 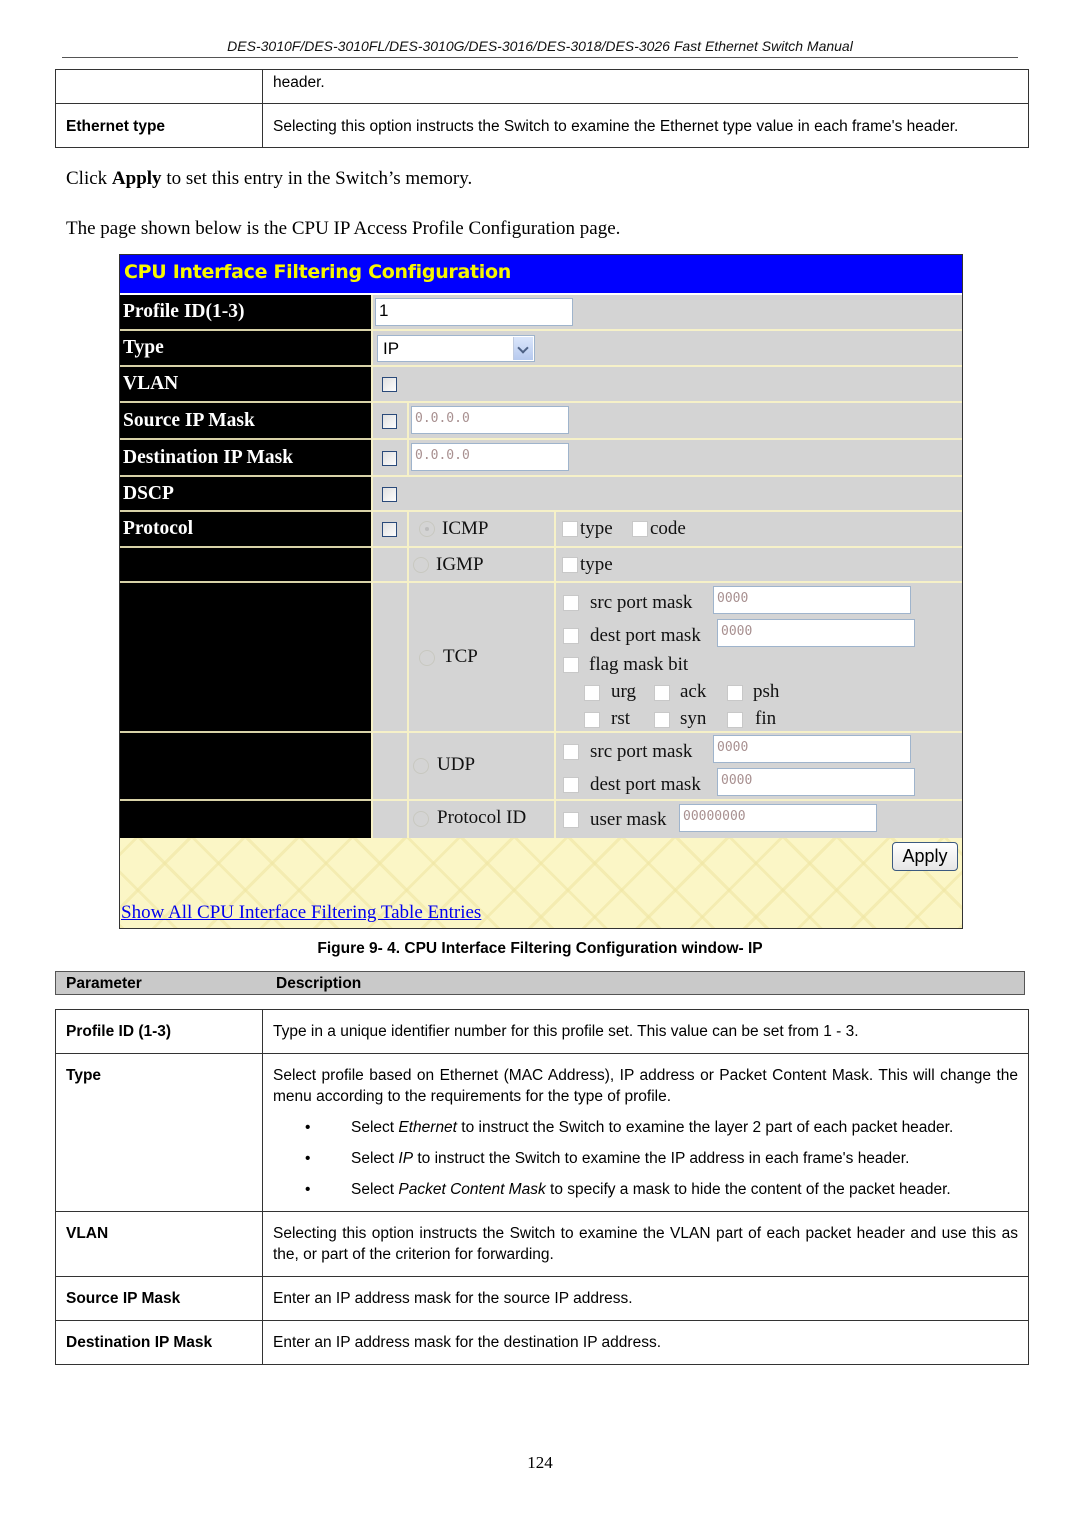 I want to click on protocol-id-radio, so click(x=421, y=819).